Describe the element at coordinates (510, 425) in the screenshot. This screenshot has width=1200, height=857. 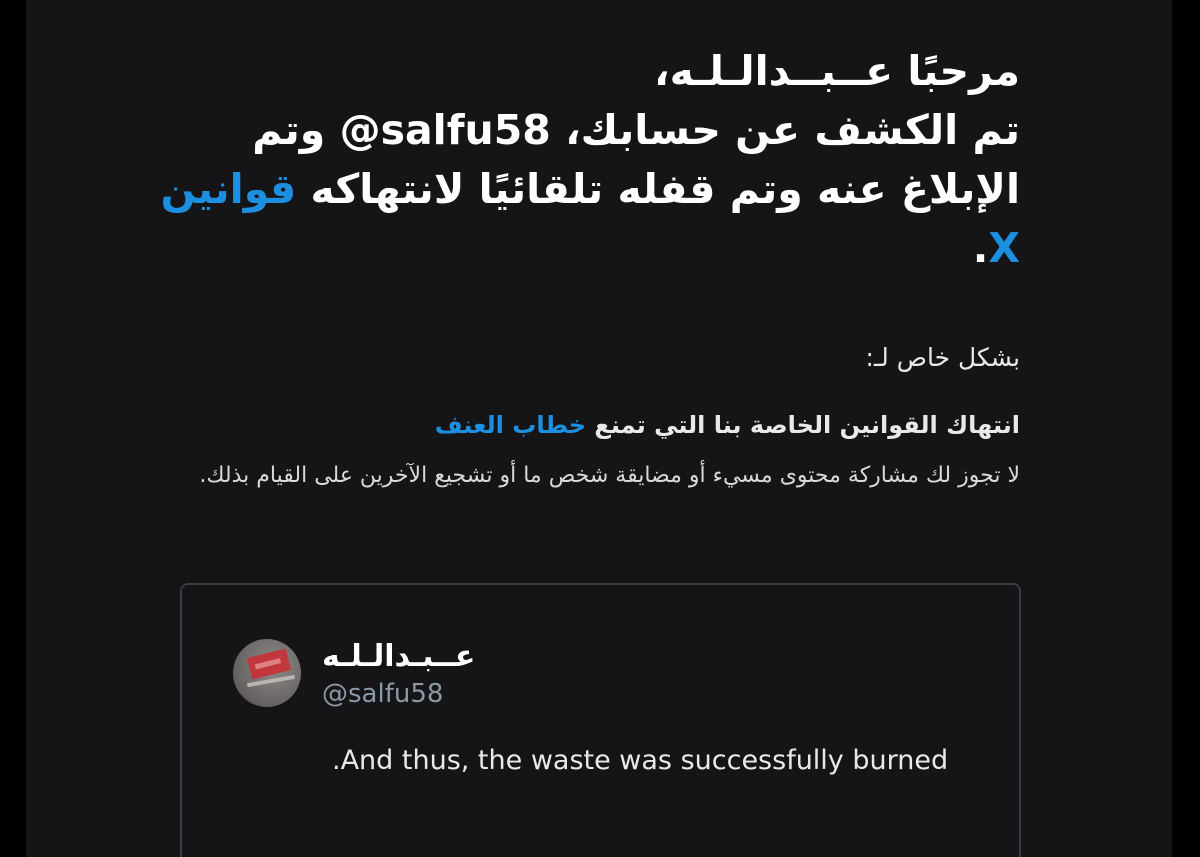
I see `violent-speech-link: خطاب العنف` at that location.